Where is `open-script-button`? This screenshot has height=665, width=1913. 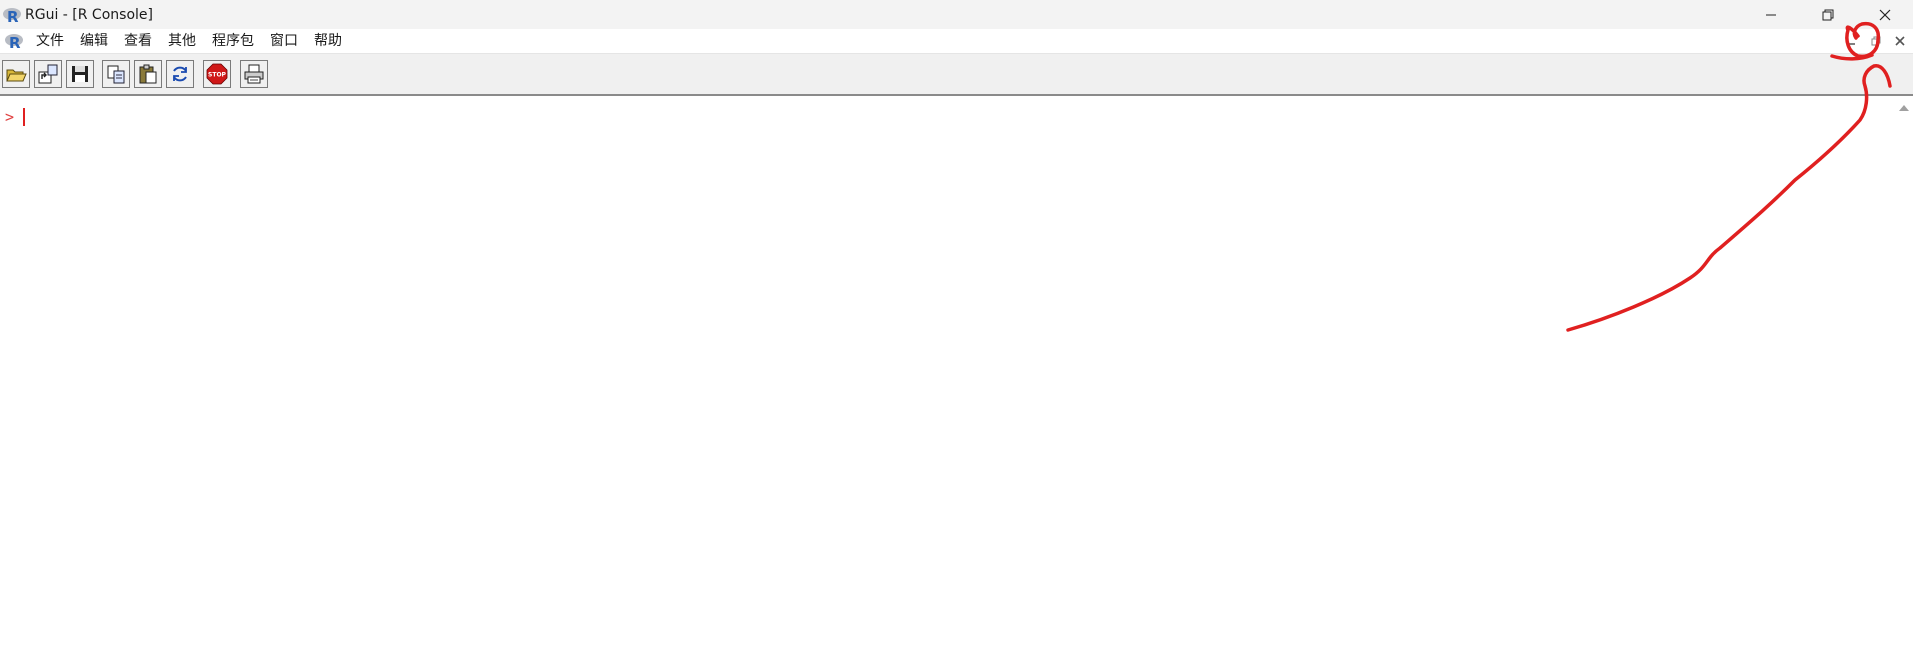
open-script-button is located at coordinates (16, 74).